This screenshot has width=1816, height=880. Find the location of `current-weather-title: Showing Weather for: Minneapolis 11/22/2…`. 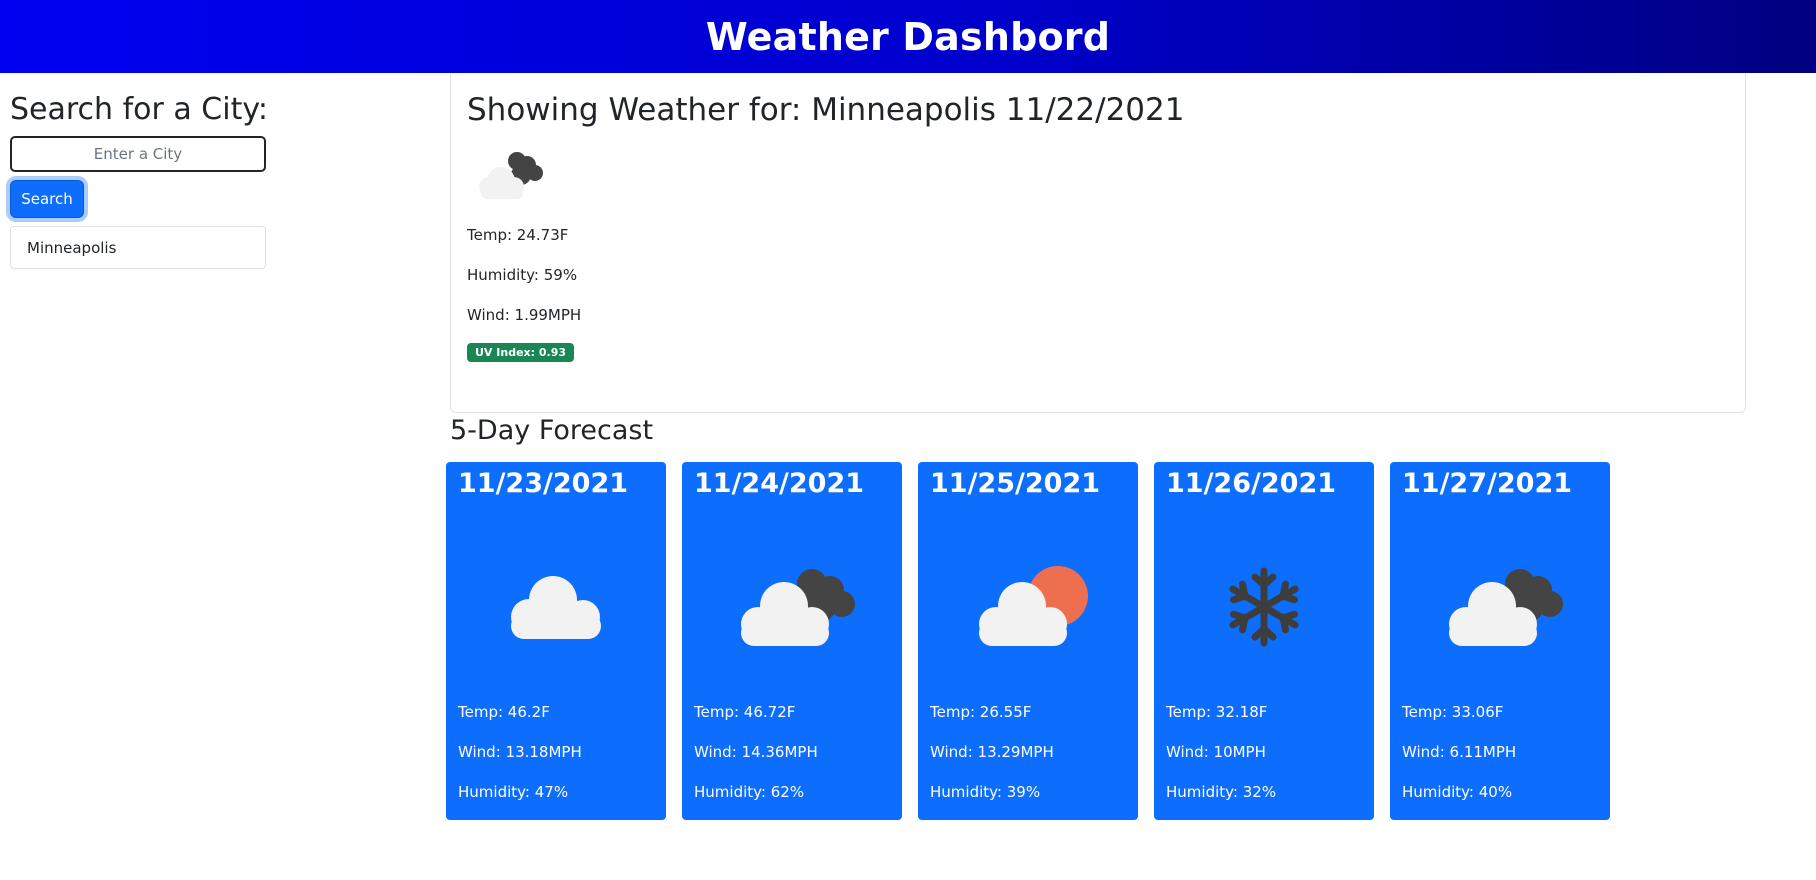

current-weather-title: Showing Weather for: Minneapolis 11/22/2… is located at coordinates (826, 110).